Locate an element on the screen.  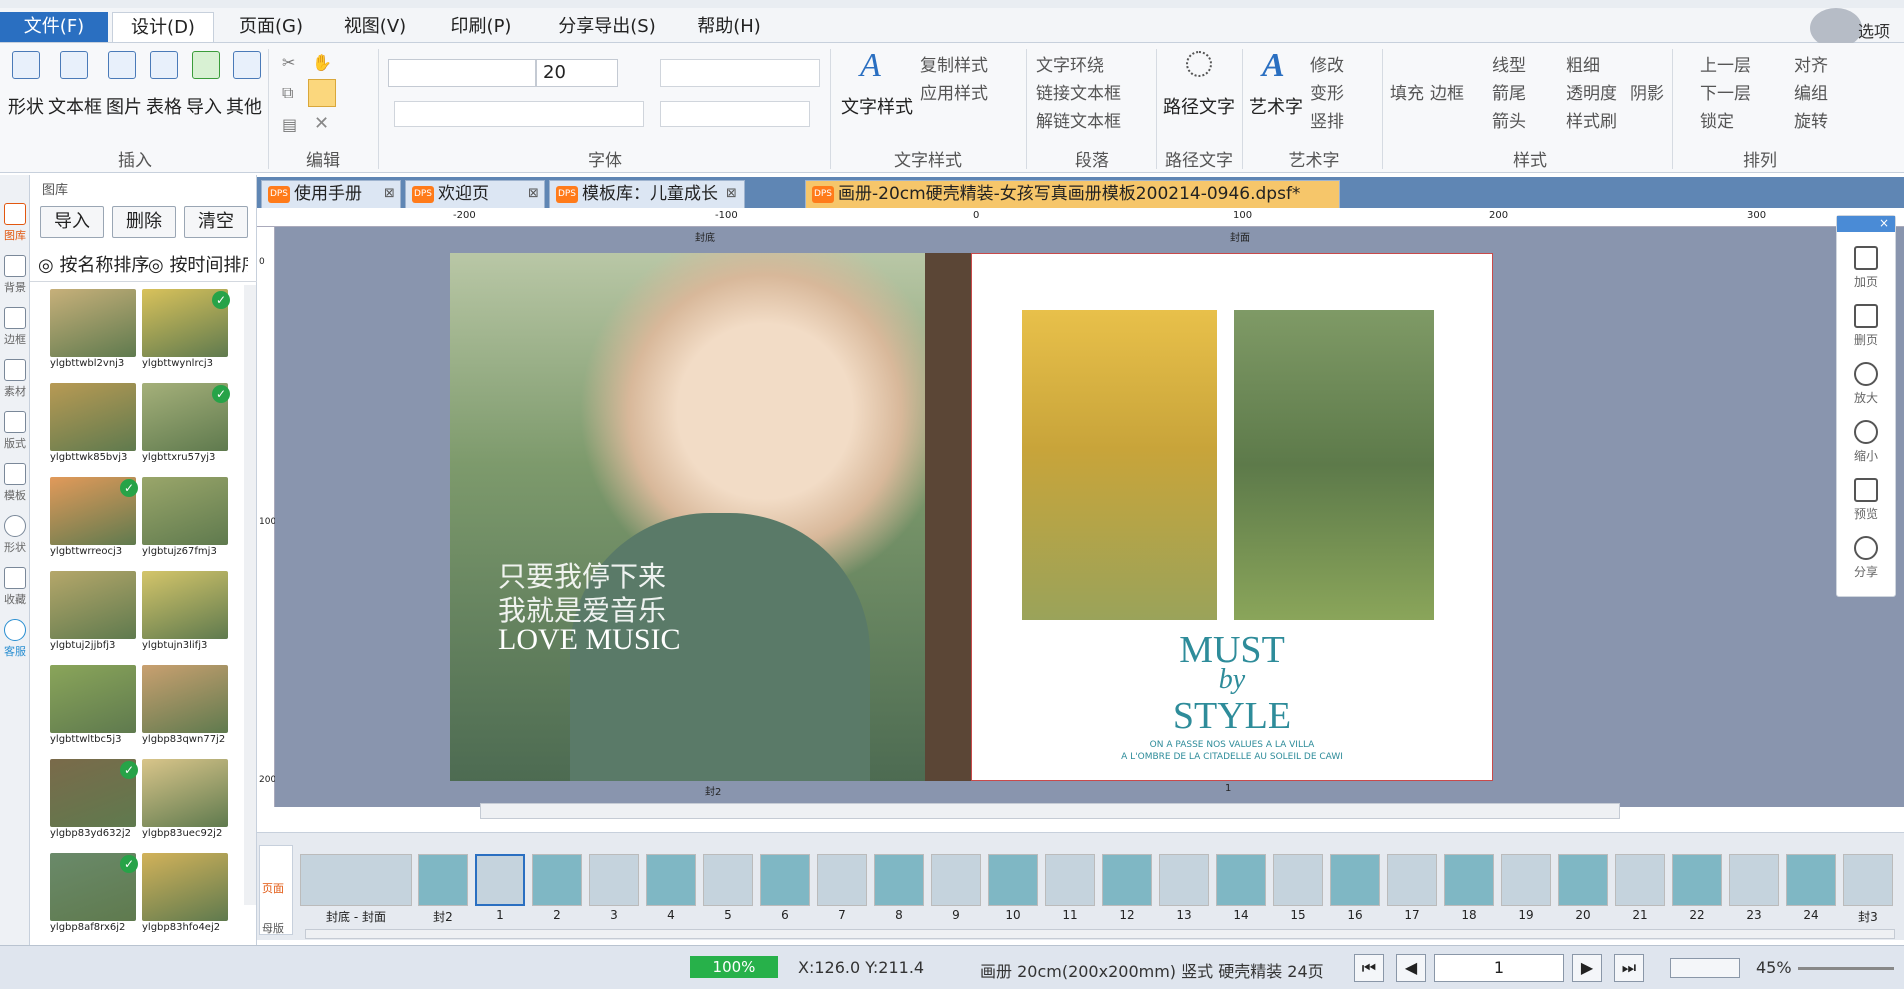
gallery-thumb: ylgbtujn3lifj3 is located at coordinates (185, 612).